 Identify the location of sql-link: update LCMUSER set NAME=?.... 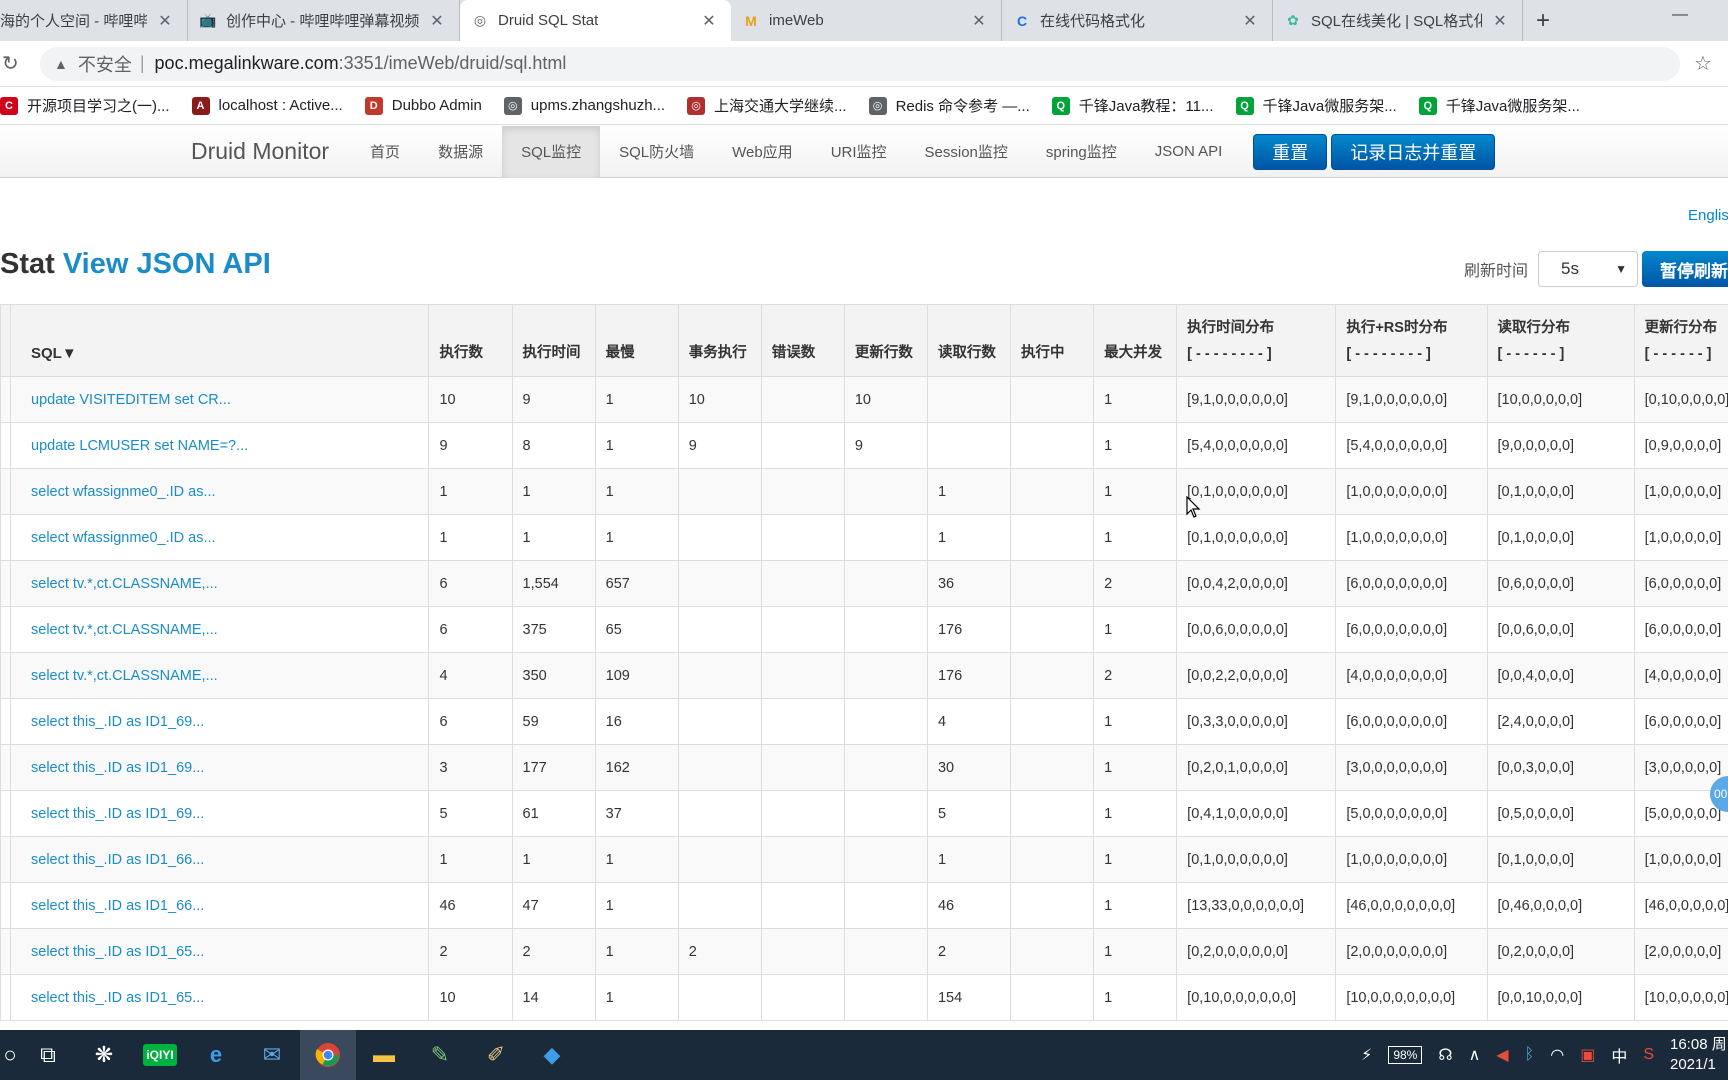
(219, 445).